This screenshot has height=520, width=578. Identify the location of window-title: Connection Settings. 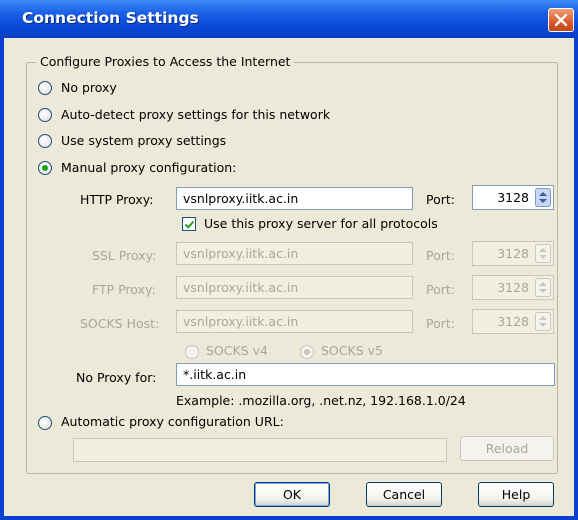
(110, 18).